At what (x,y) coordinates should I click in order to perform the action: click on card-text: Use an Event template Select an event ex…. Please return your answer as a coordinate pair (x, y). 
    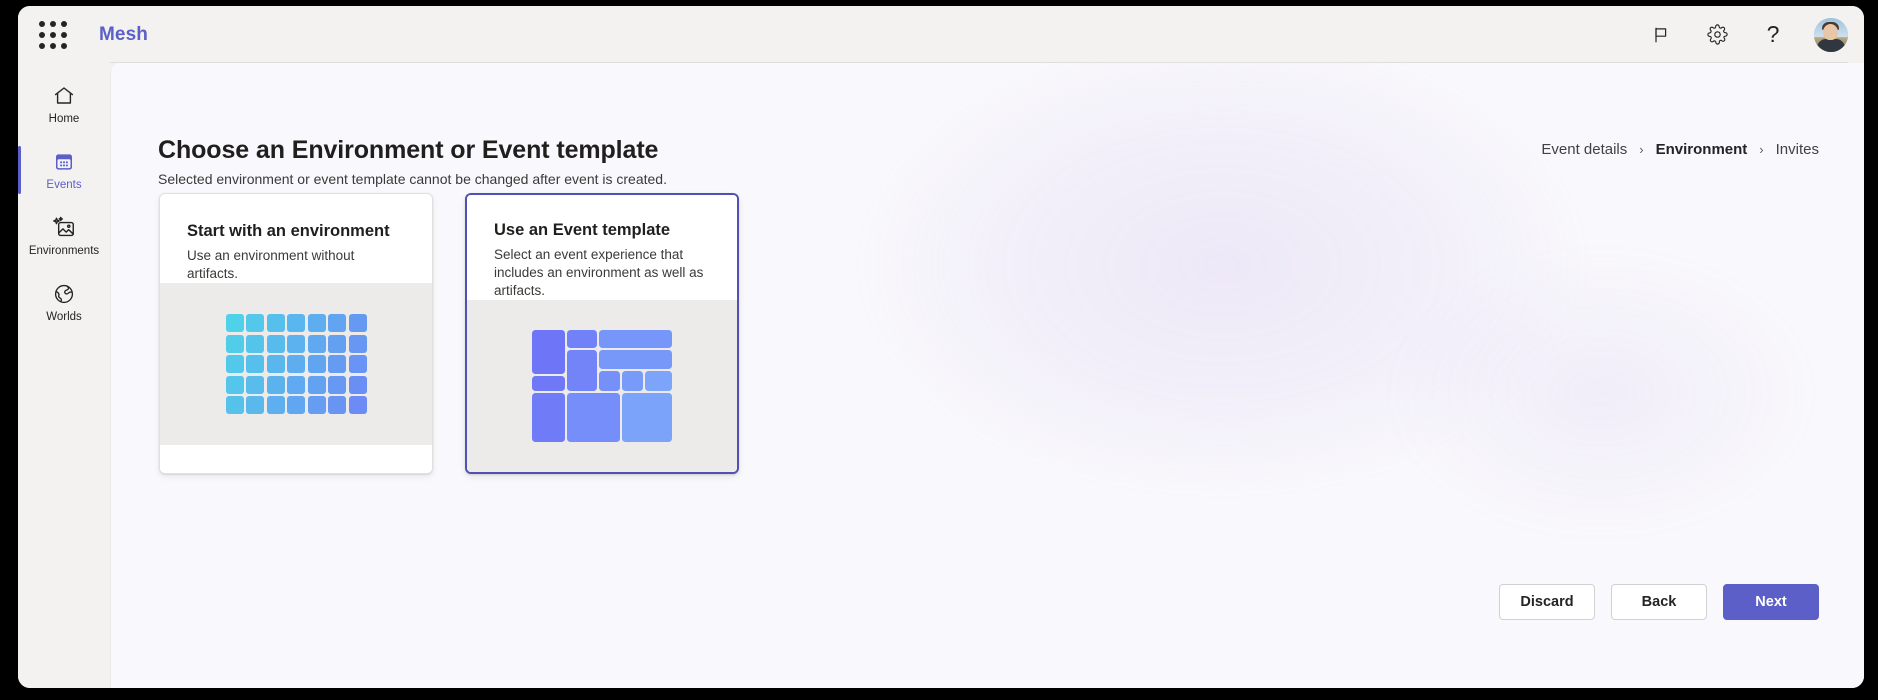
    Looking at the image, I should click on (602, 247).